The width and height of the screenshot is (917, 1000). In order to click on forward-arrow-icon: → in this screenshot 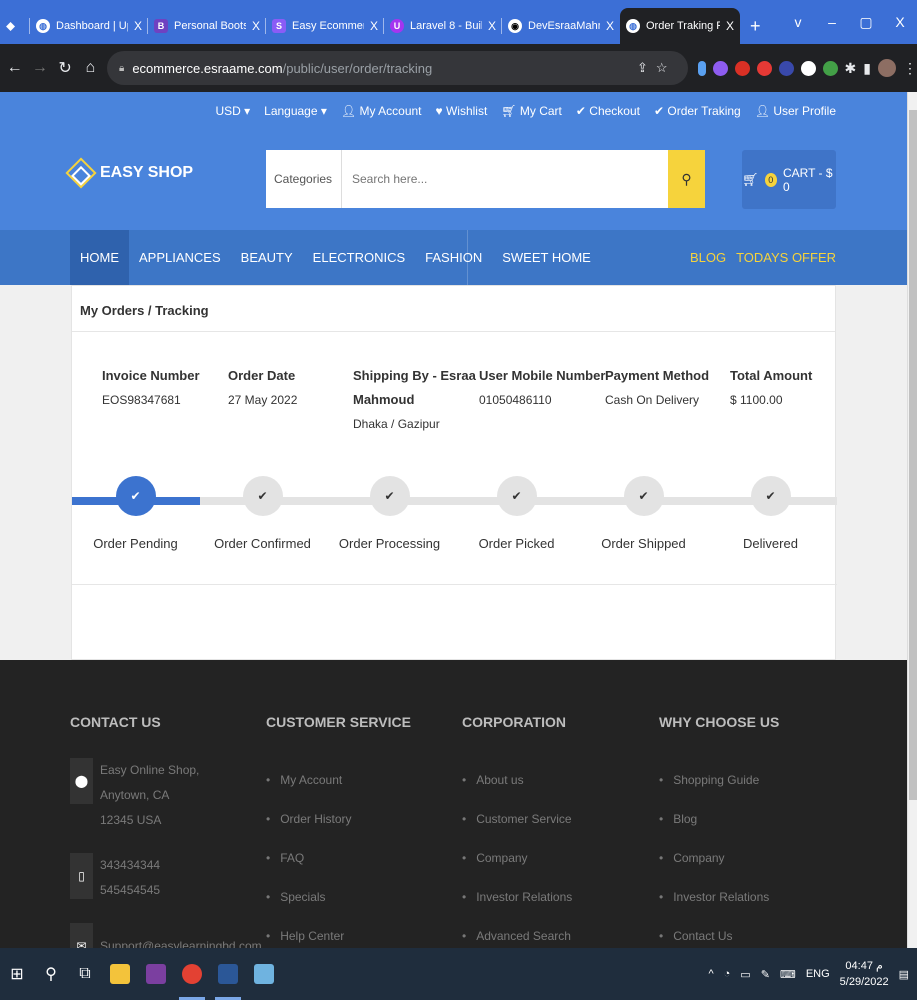, I will do `click(39, 68)`.